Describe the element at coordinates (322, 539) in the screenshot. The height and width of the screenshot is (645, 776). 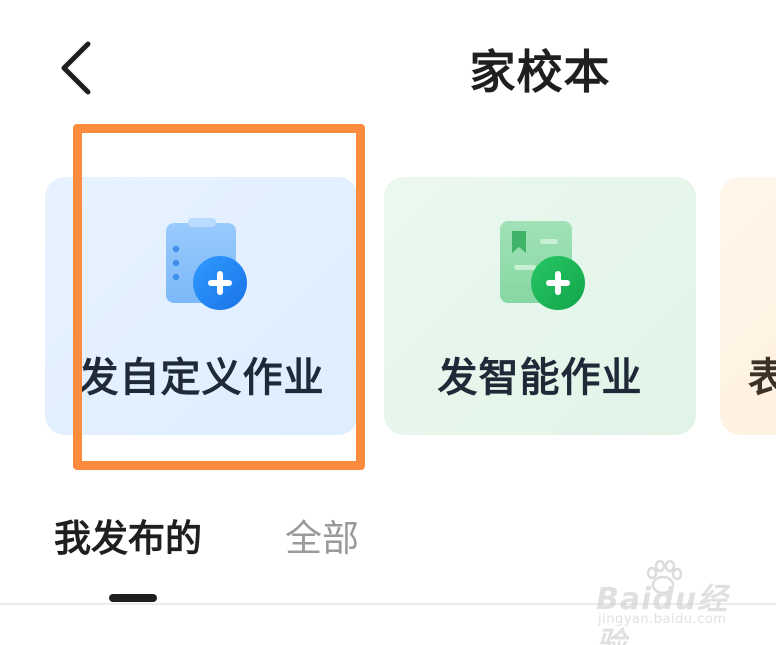
I see `tab-all: 全部` at that location.